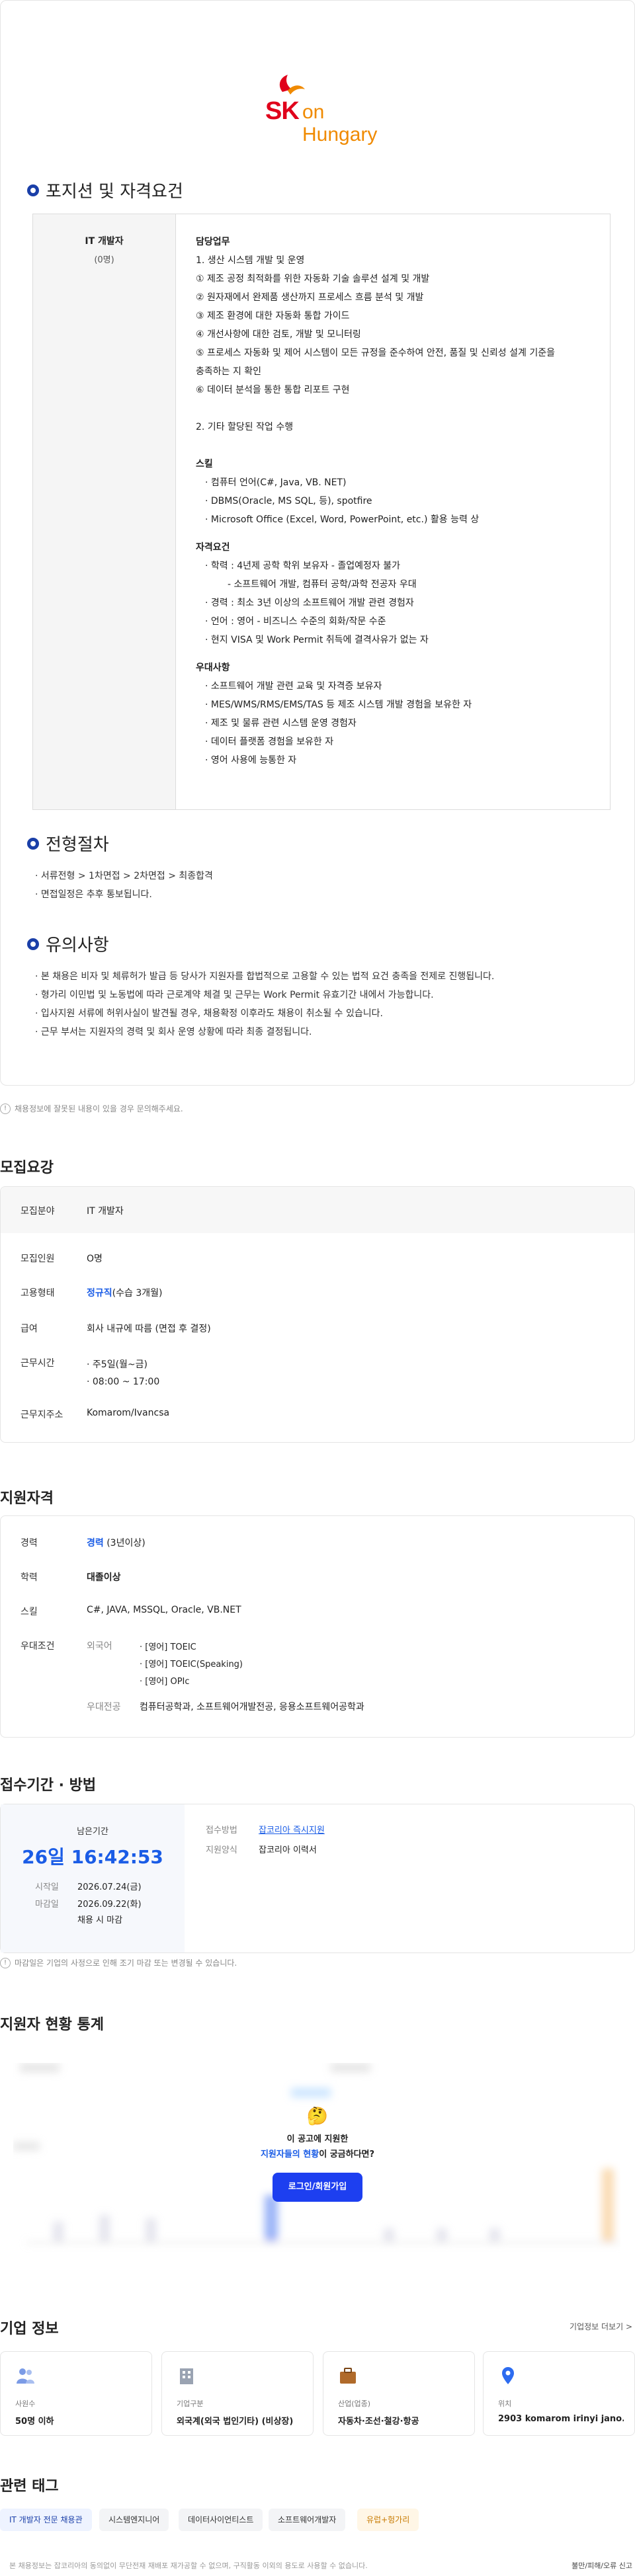  What do you see at coordinates (322, 584) in the screenshot?
I see `requirement-line: - 소프트웨어 개발, 컴퓨터 공학/과학 전공자 우대` at bounding box center [322, 584].